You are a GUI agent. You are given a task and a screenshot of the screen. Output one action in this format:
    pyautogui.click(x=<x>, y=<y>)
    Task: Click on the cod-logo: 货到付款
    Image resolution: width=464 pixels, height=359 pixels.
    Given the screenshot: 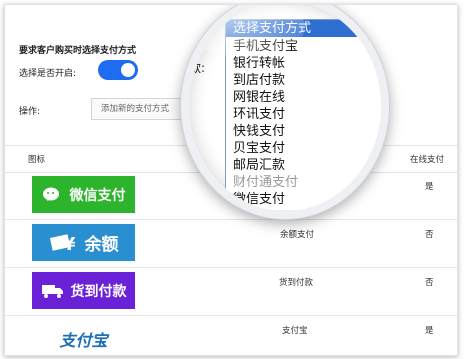 What is the action you would take?
    pyautogui.click(x=83, y=290)
    